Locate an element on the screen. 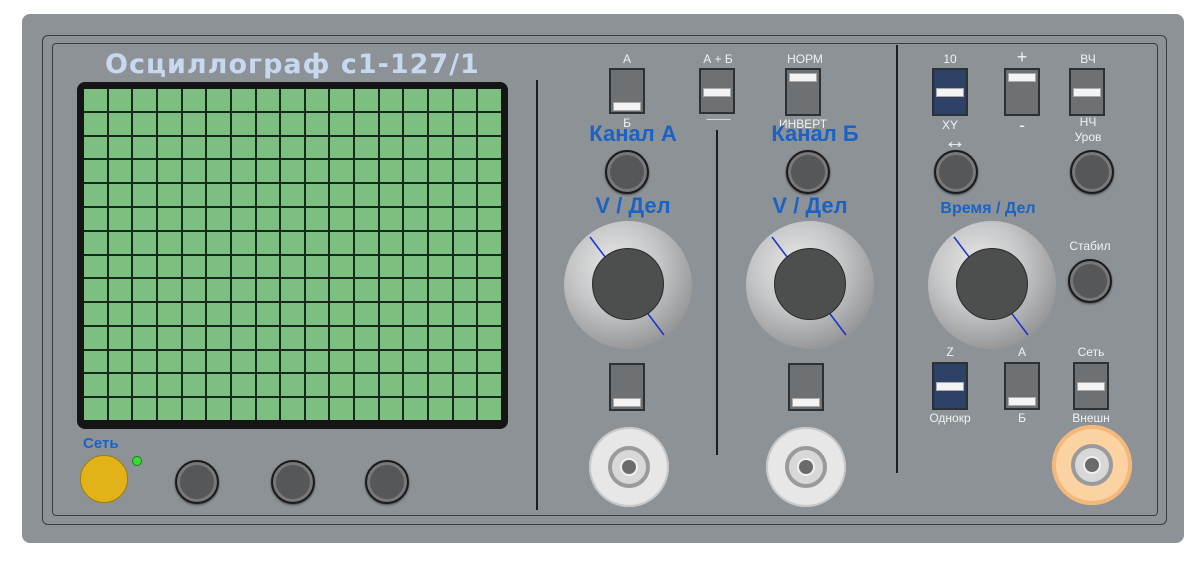 The height and width of the screenshot is (564, 1200). switch-a-plus-b is located at coordinates (717, 91).